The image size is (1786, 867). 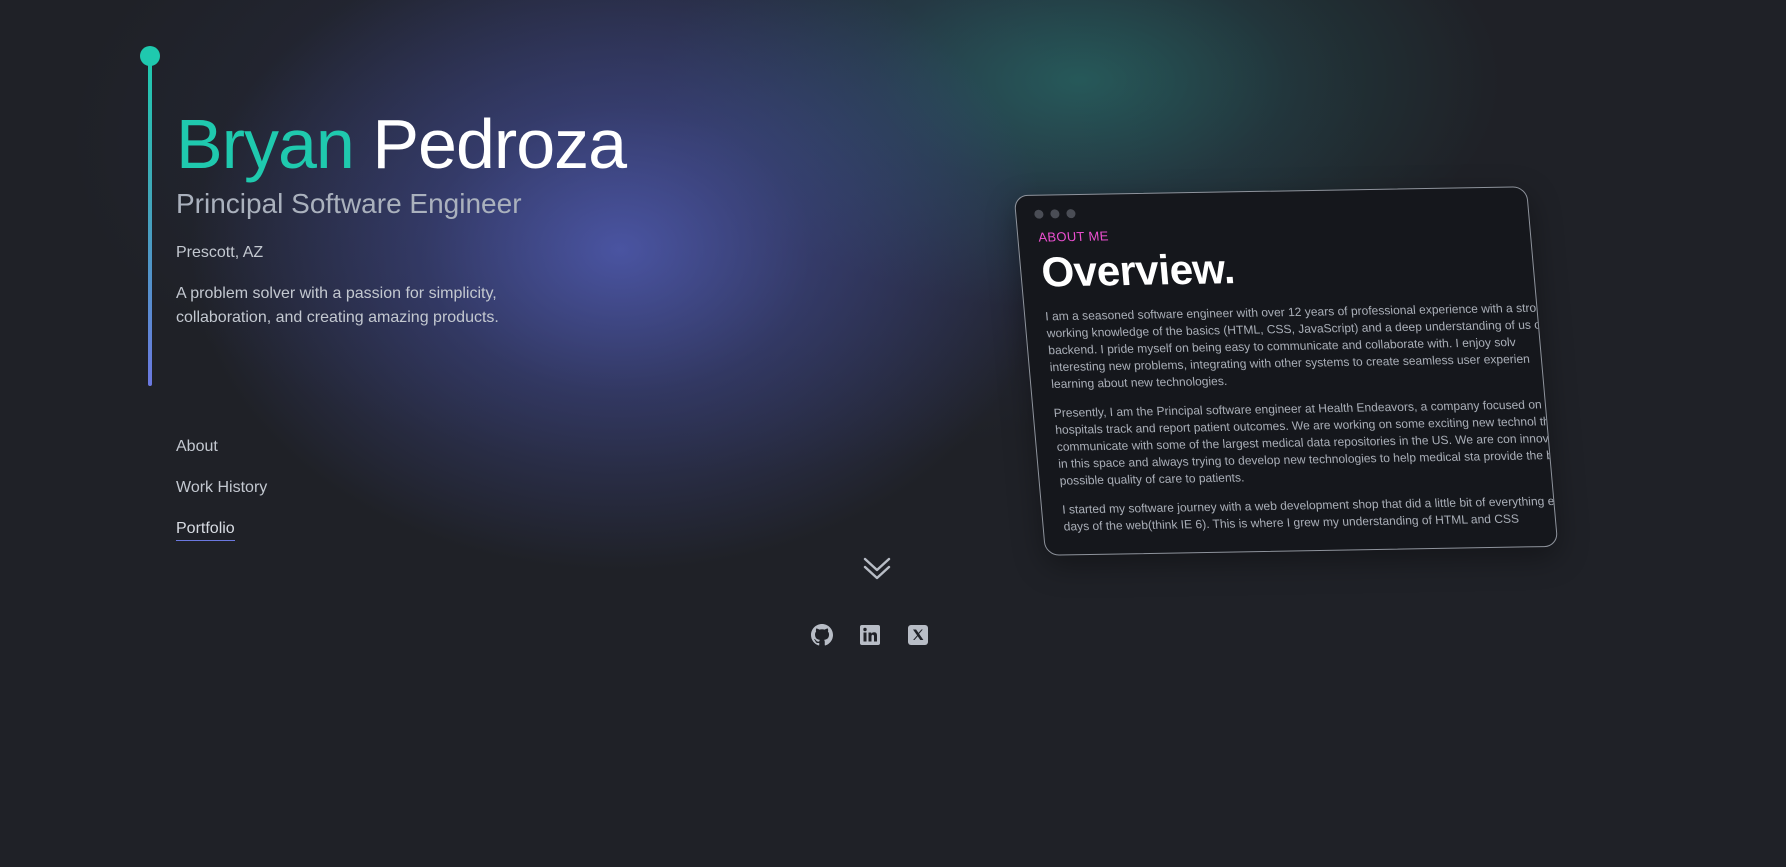 I want to click on window-dots, so click(x=1054, y=214).